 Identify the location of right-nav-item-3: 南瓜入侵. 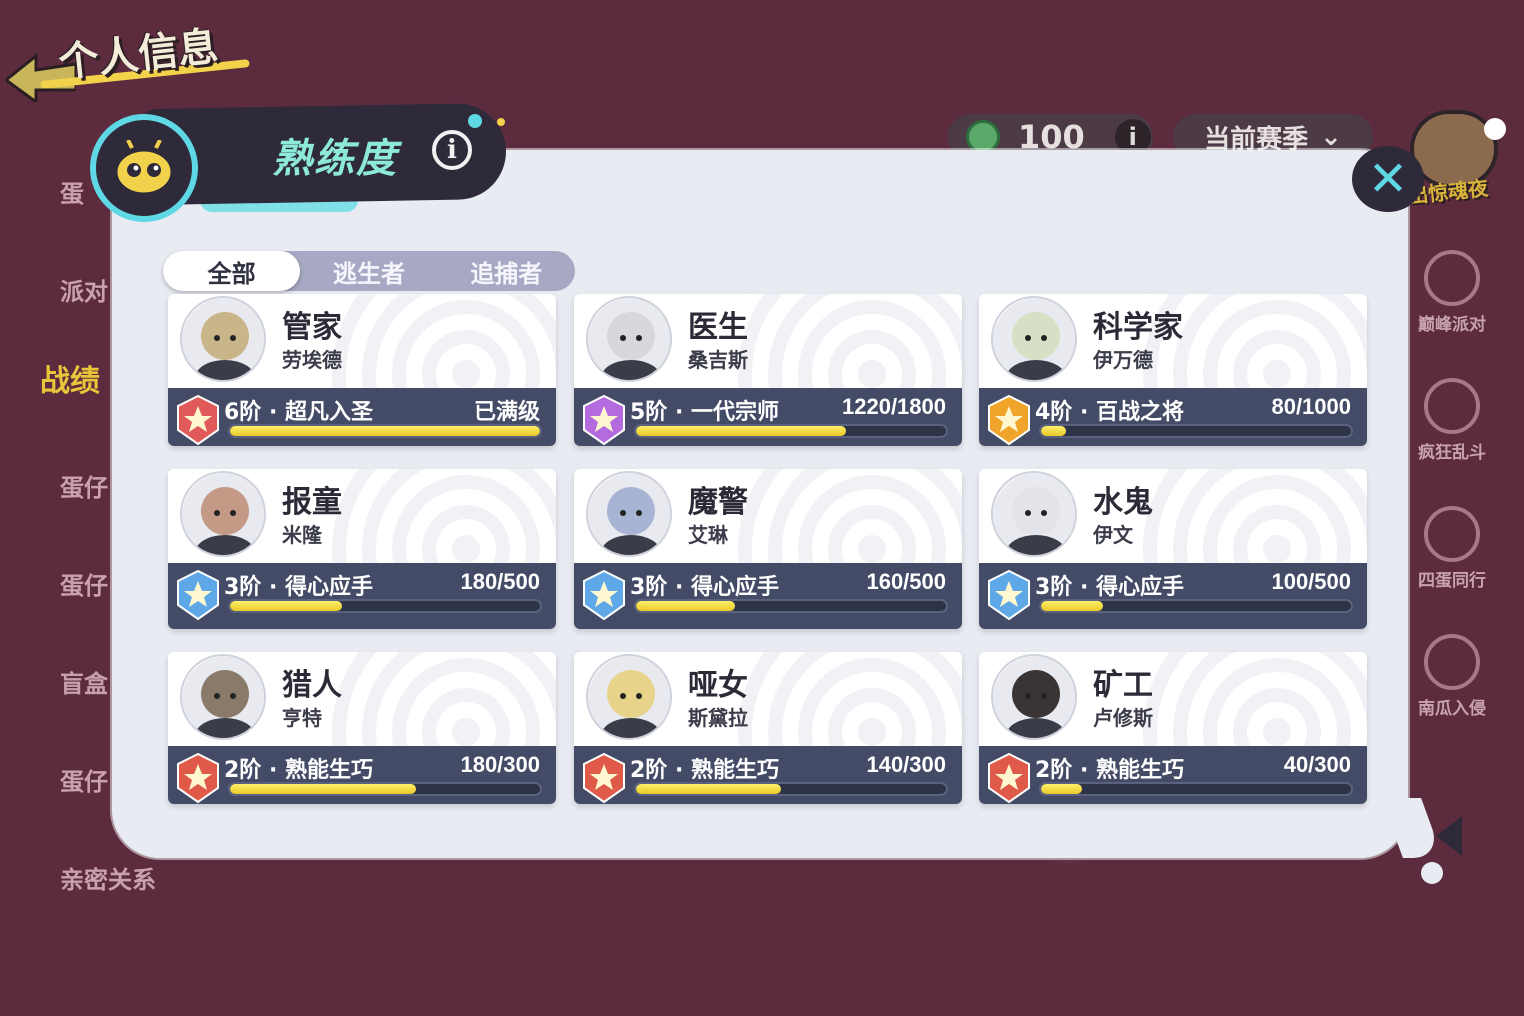
(1452, 676).